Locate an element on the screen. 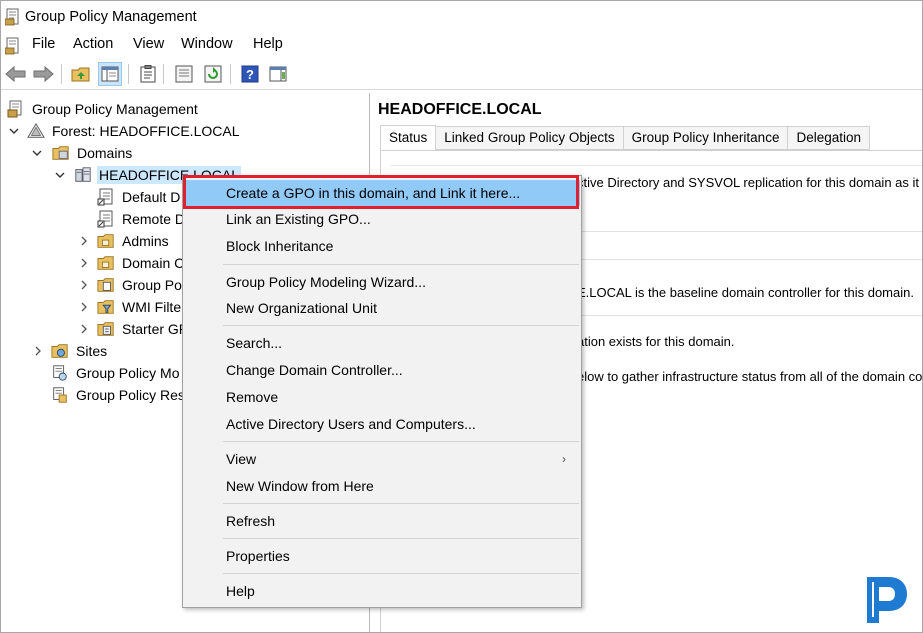 This screenshot has width=923, height=633. tree-node-modeling: Group Policy Mo is located at coordinates (116, 372).